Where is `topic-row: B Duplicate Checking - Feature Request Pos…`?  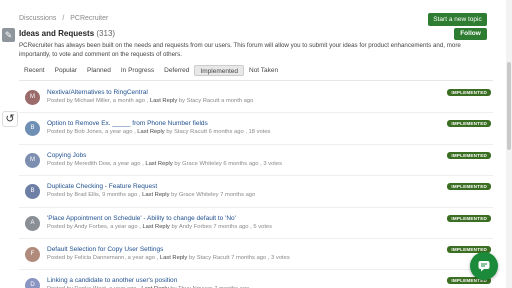 topic-row: B Duplicate Checking - Feature Request Pos… is located at coordinates (256, 192).